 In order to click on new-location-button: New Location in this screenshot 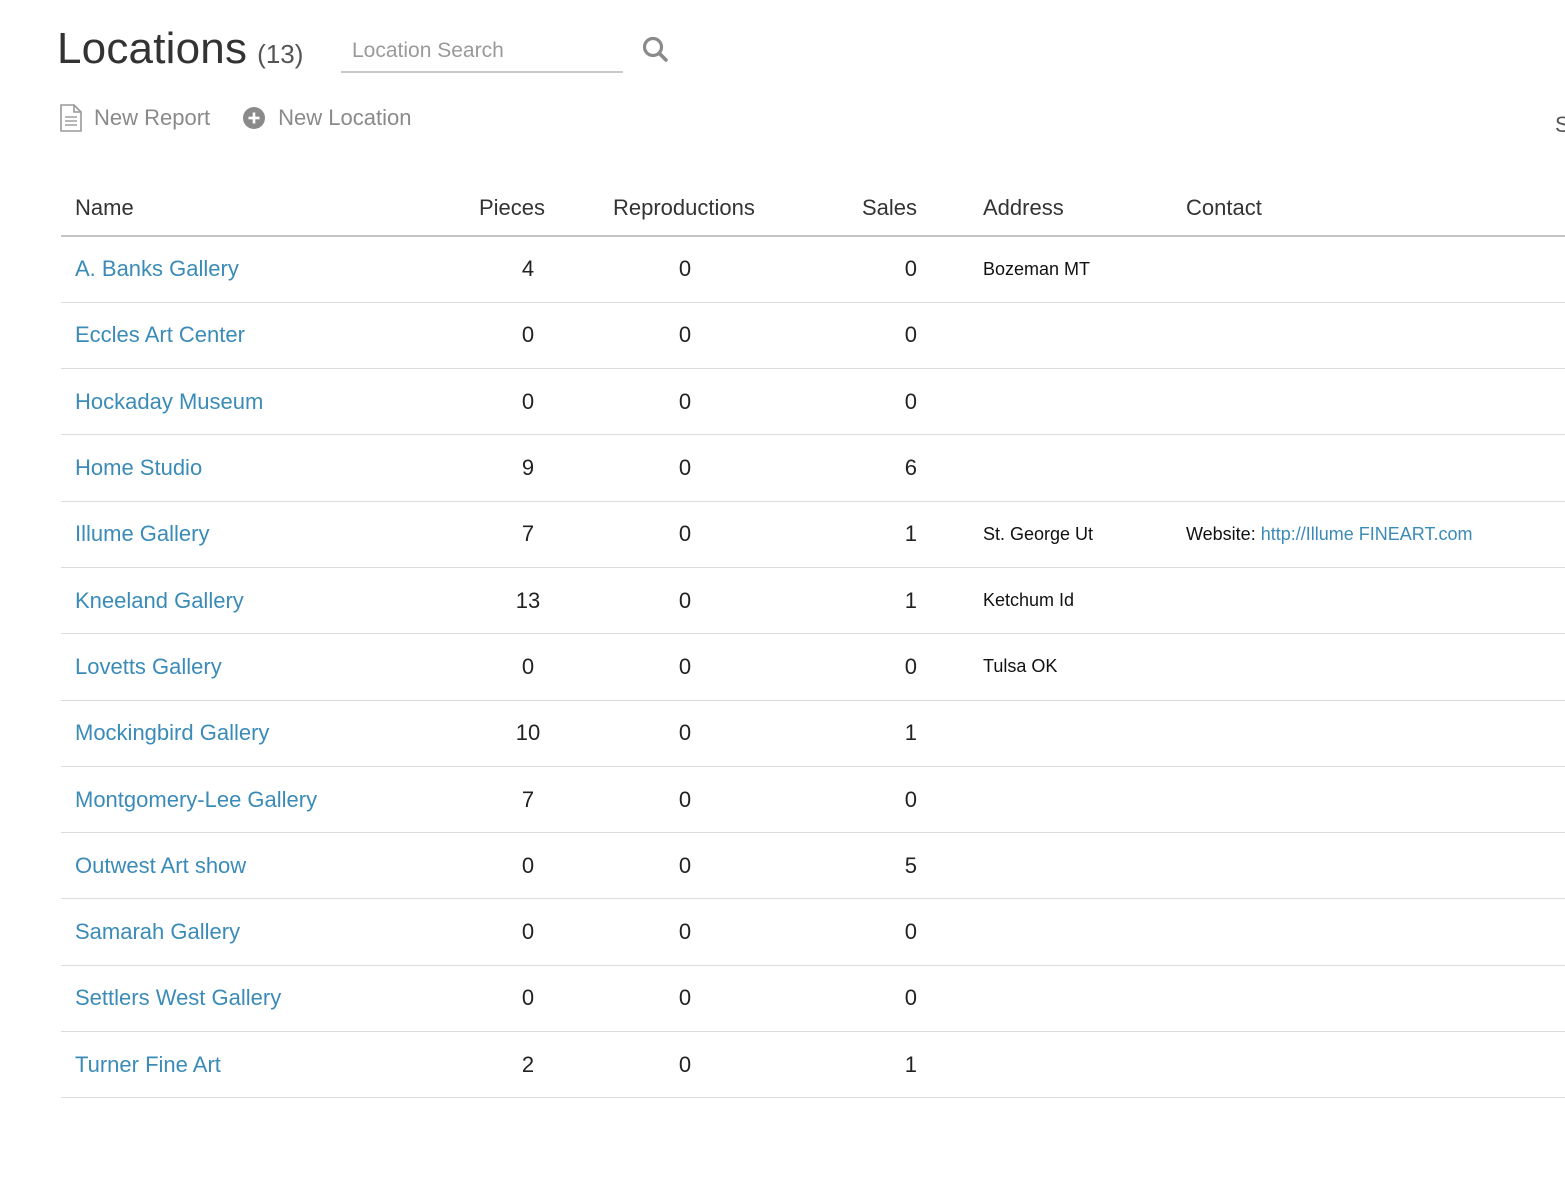, I will do `click(326, 118)`.